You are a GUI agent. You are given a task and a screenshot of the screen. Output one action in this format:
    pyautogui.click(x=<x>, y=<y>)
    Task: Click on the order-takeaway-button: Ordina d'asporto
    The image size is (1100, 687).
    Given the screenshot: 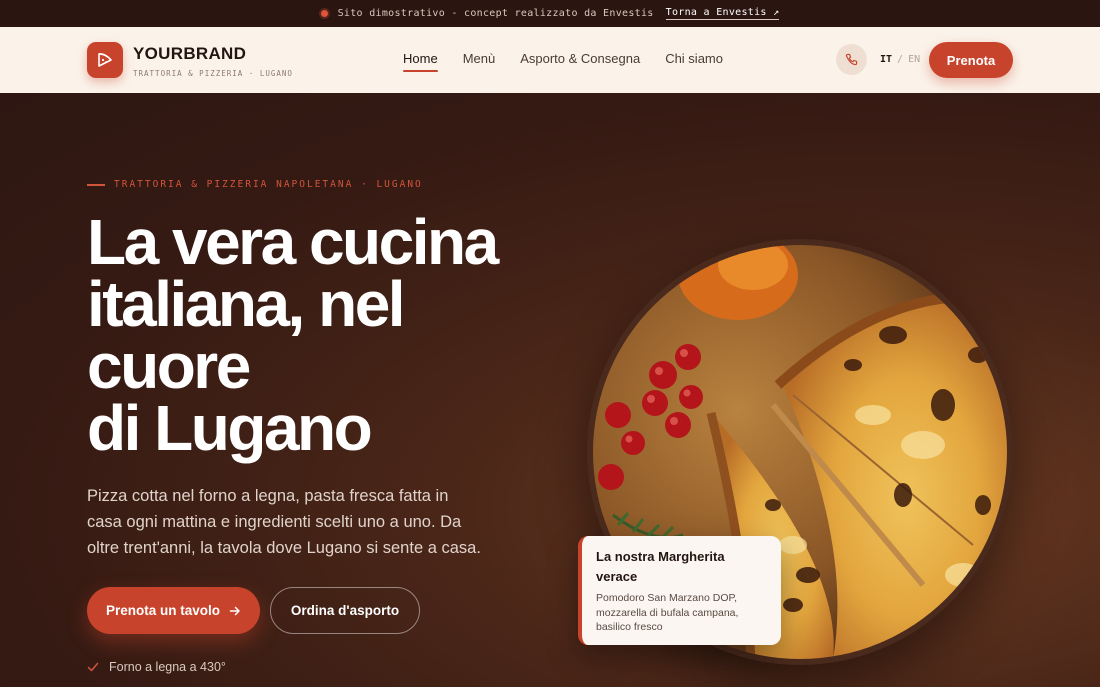 What is the action you would take?
    pyautogui.click(x=345, y=610)
    